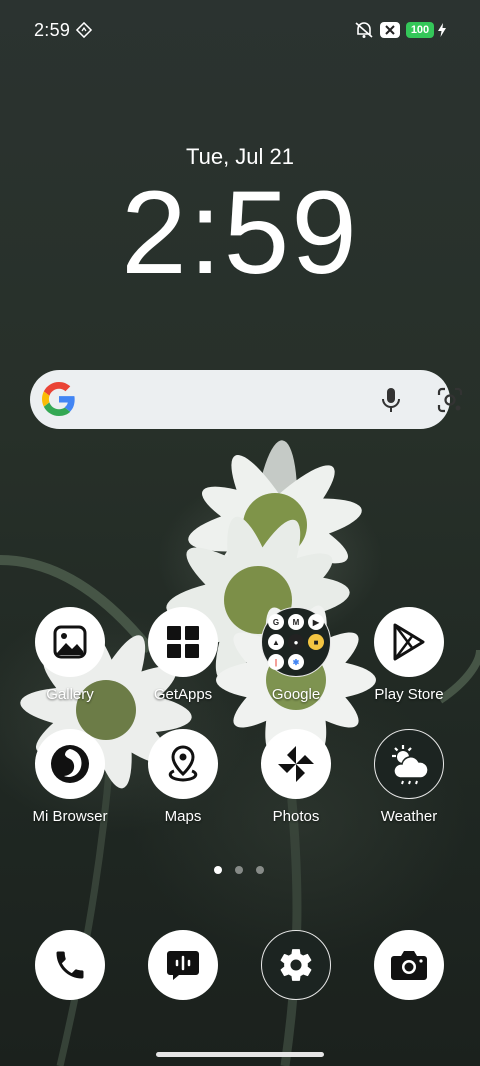 Image resolution: width=480 pixels, height=1066 pixels. What do you see at coordinates (70, 642) in the screenshot?
I see `gallery-icon` at bounding box center [70, 642].